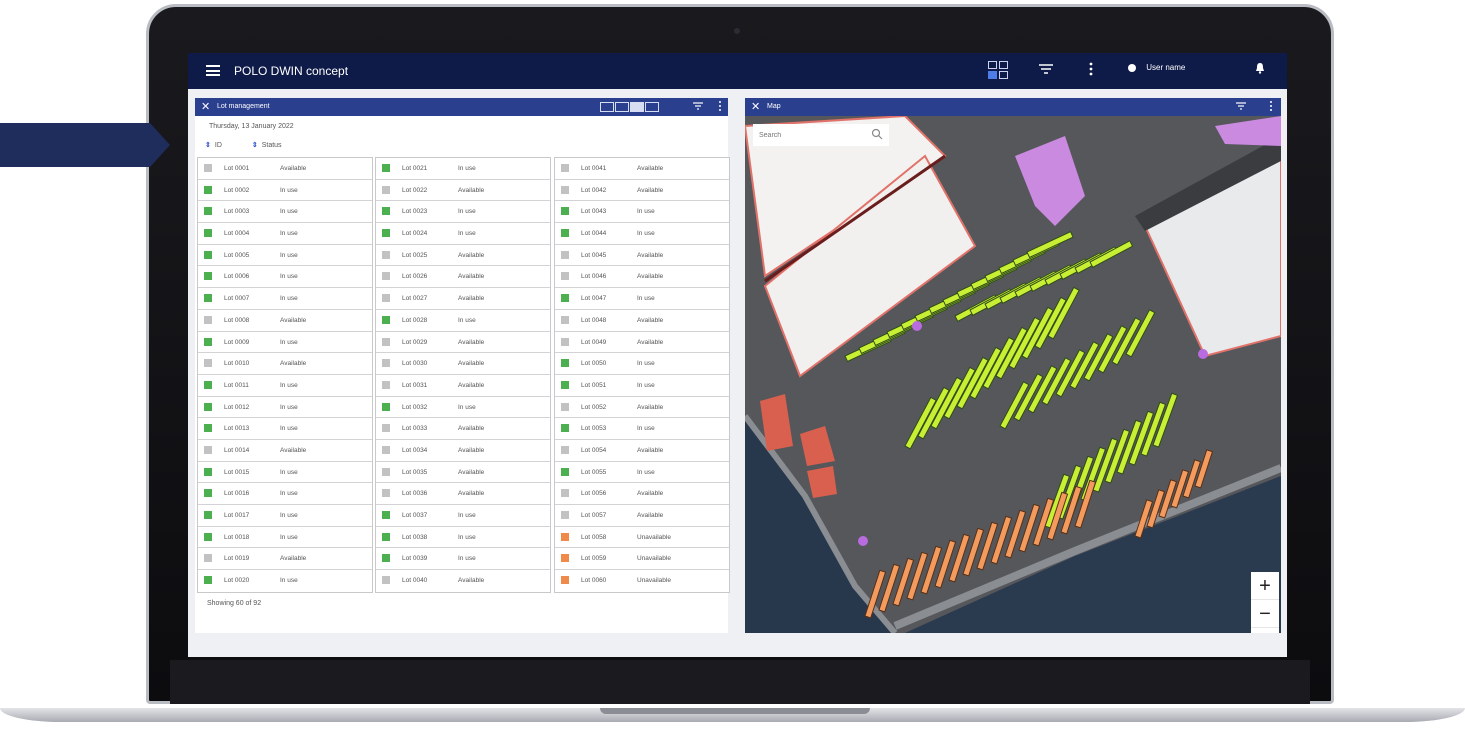 The width and height of the screenshot is (1465, 730). Describe the element at coordinates (1260, 68) in the screenshot. I see `bell-icon` at that location.